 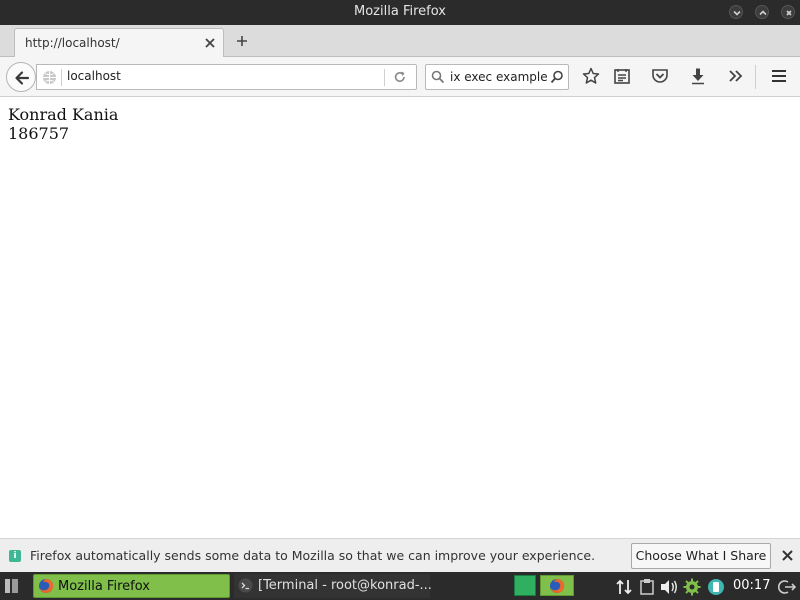 I want to click on info-icon: i, so click(x=15, y=556).